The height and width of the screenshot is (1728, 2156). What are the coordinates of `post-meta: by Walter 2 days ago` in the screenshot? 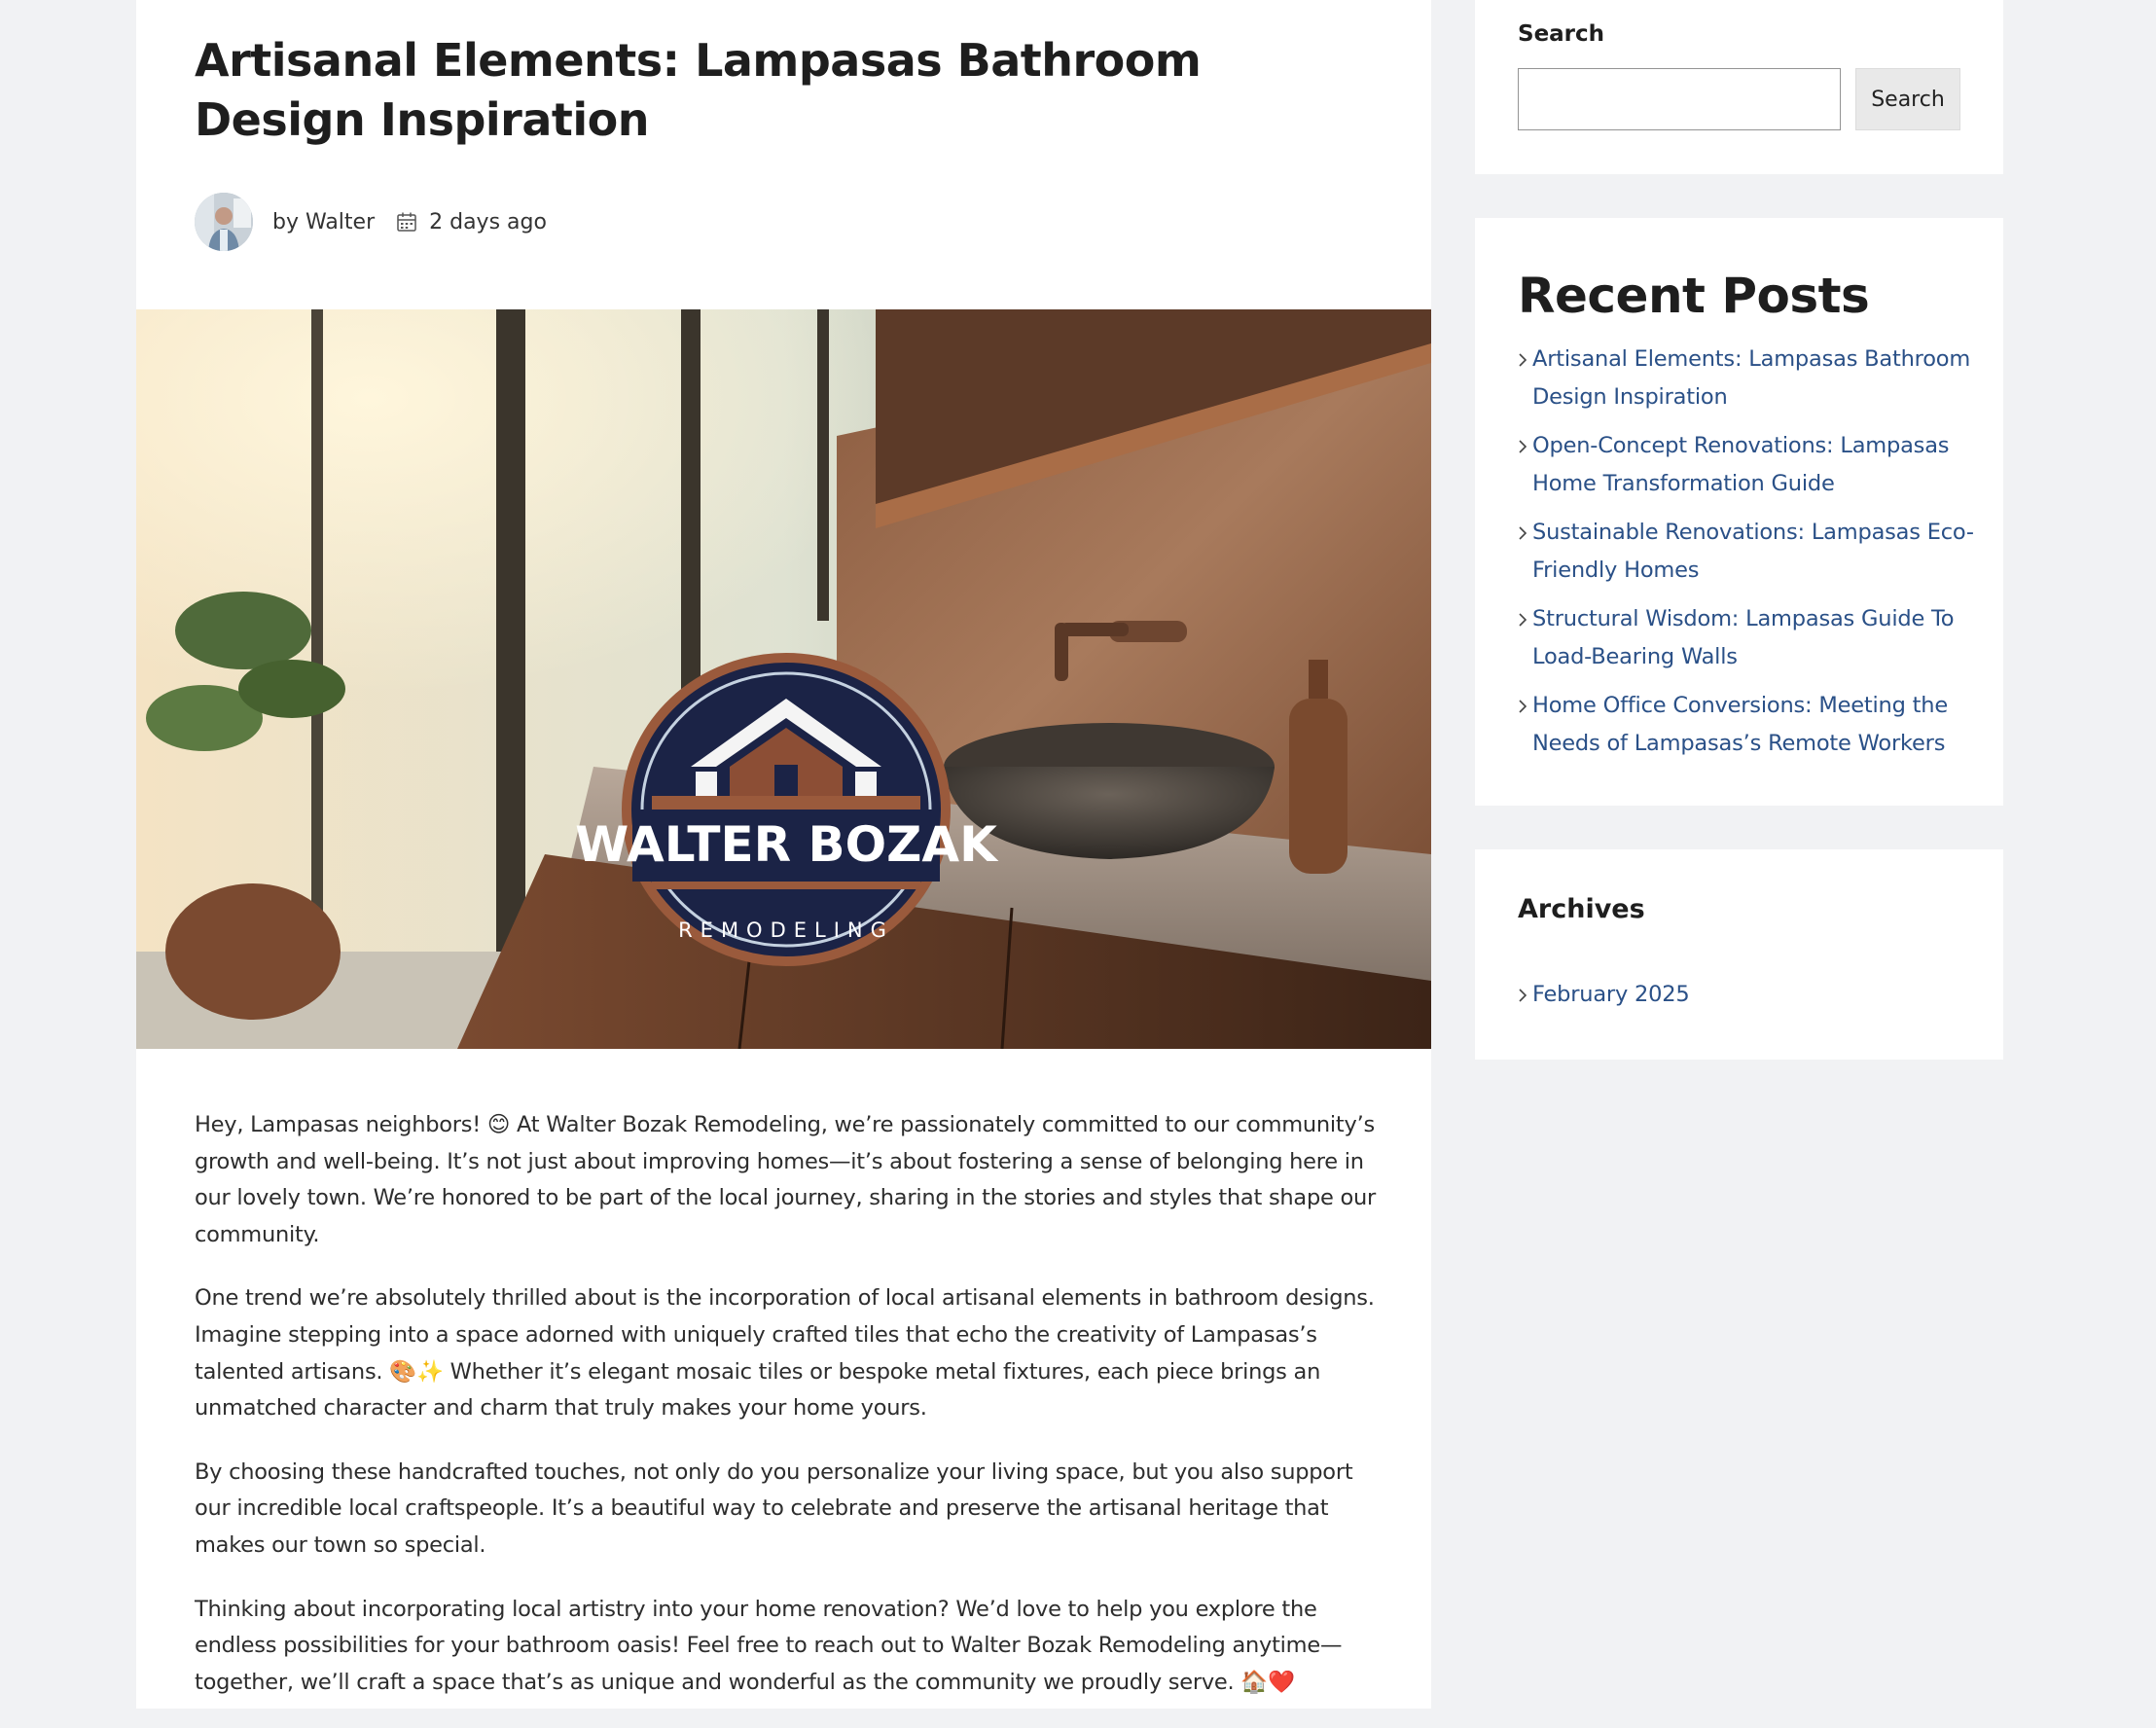 It's located at (371, 222).